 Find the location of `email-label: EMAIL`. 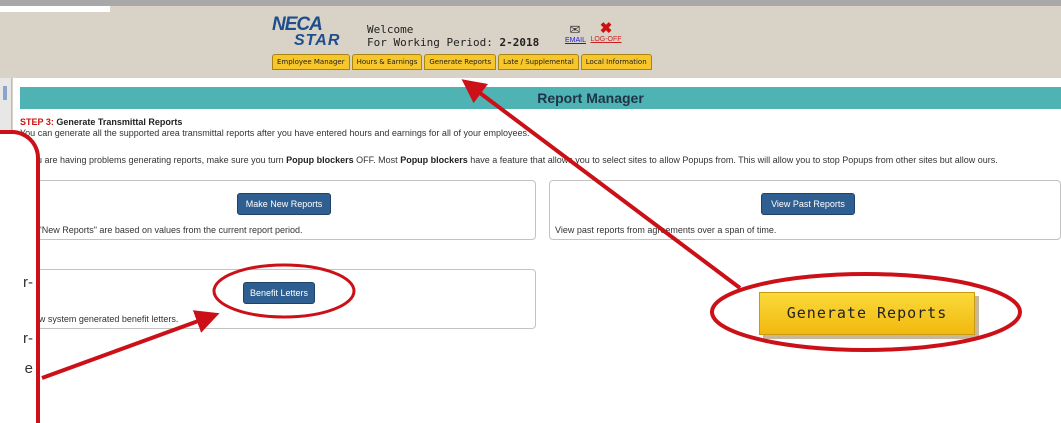

email-label: EMAIL is located at coordinates (576, 40).